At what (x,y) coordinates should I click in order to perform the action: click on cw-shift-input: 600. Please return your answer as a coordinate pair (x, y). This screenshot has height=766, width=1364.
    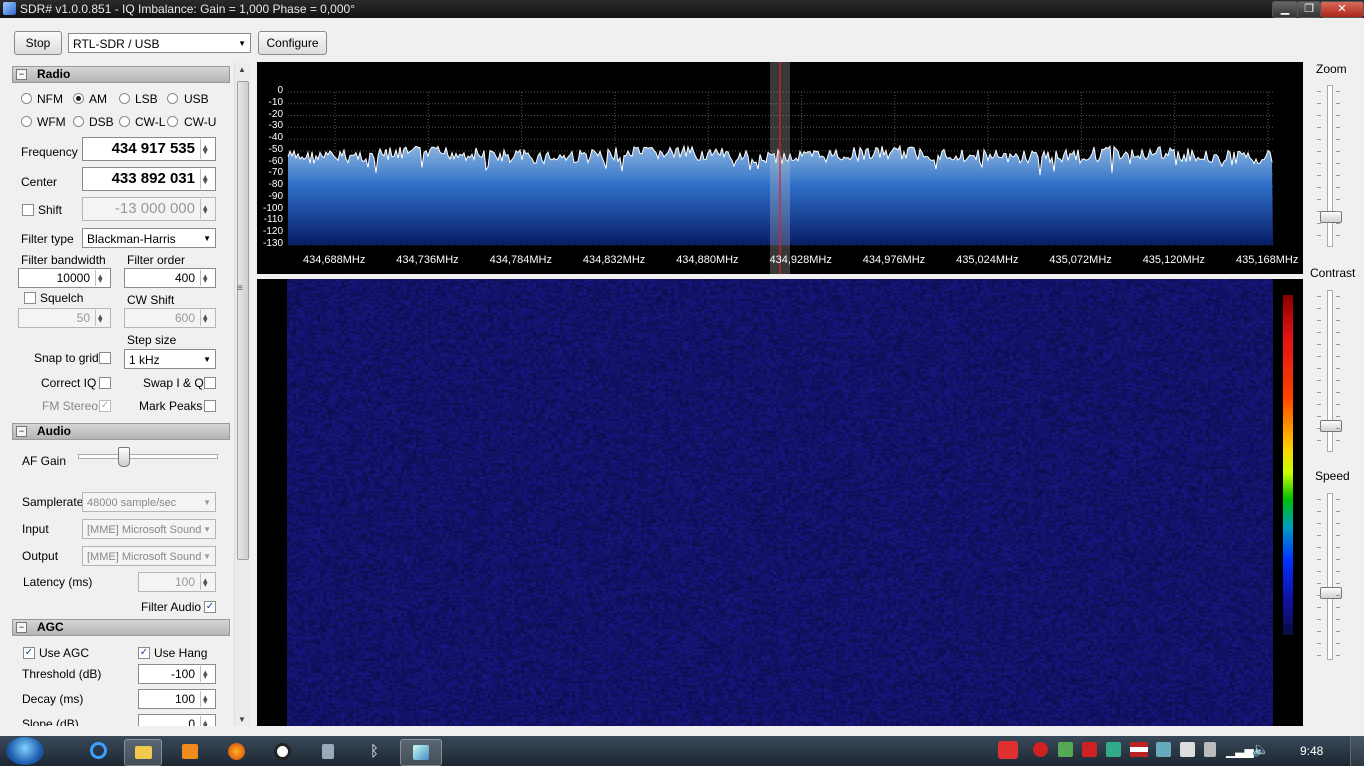
    Looking at the image, I should click on (170, 318).